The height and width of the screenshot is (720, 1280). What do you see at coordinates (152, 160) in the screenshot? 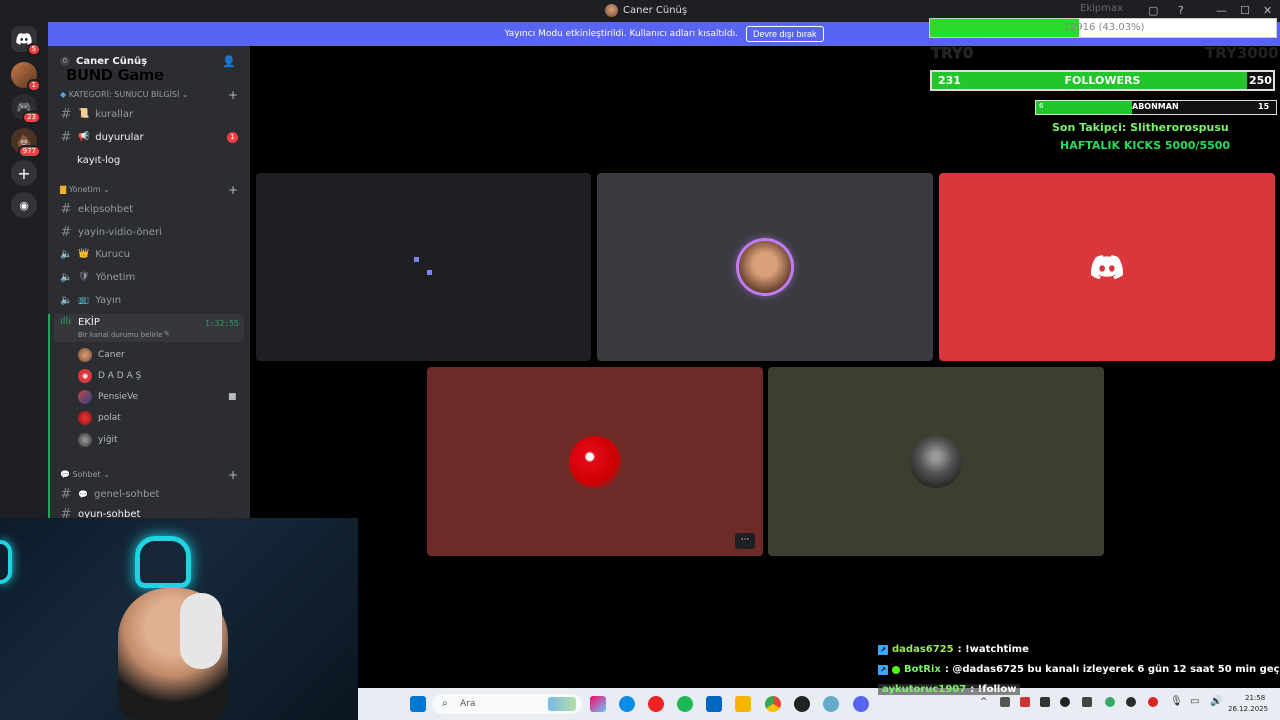
I see `channel-kayit-log: kayıt-log` at bounding box center [152, 160].